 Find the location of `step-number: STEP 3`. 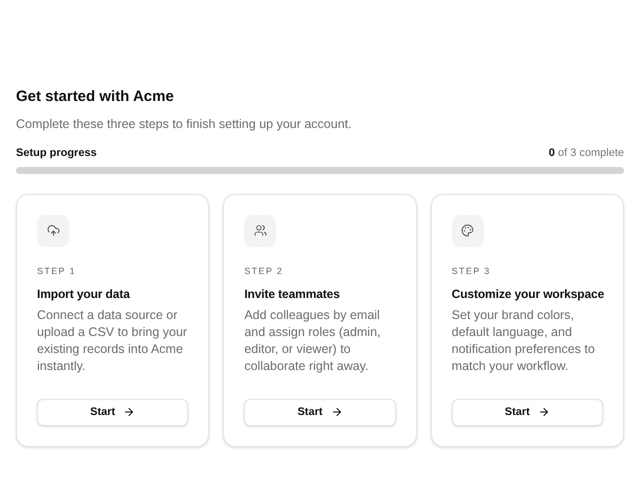

step-number: STEP 3 is located at coordinates (471, 271).